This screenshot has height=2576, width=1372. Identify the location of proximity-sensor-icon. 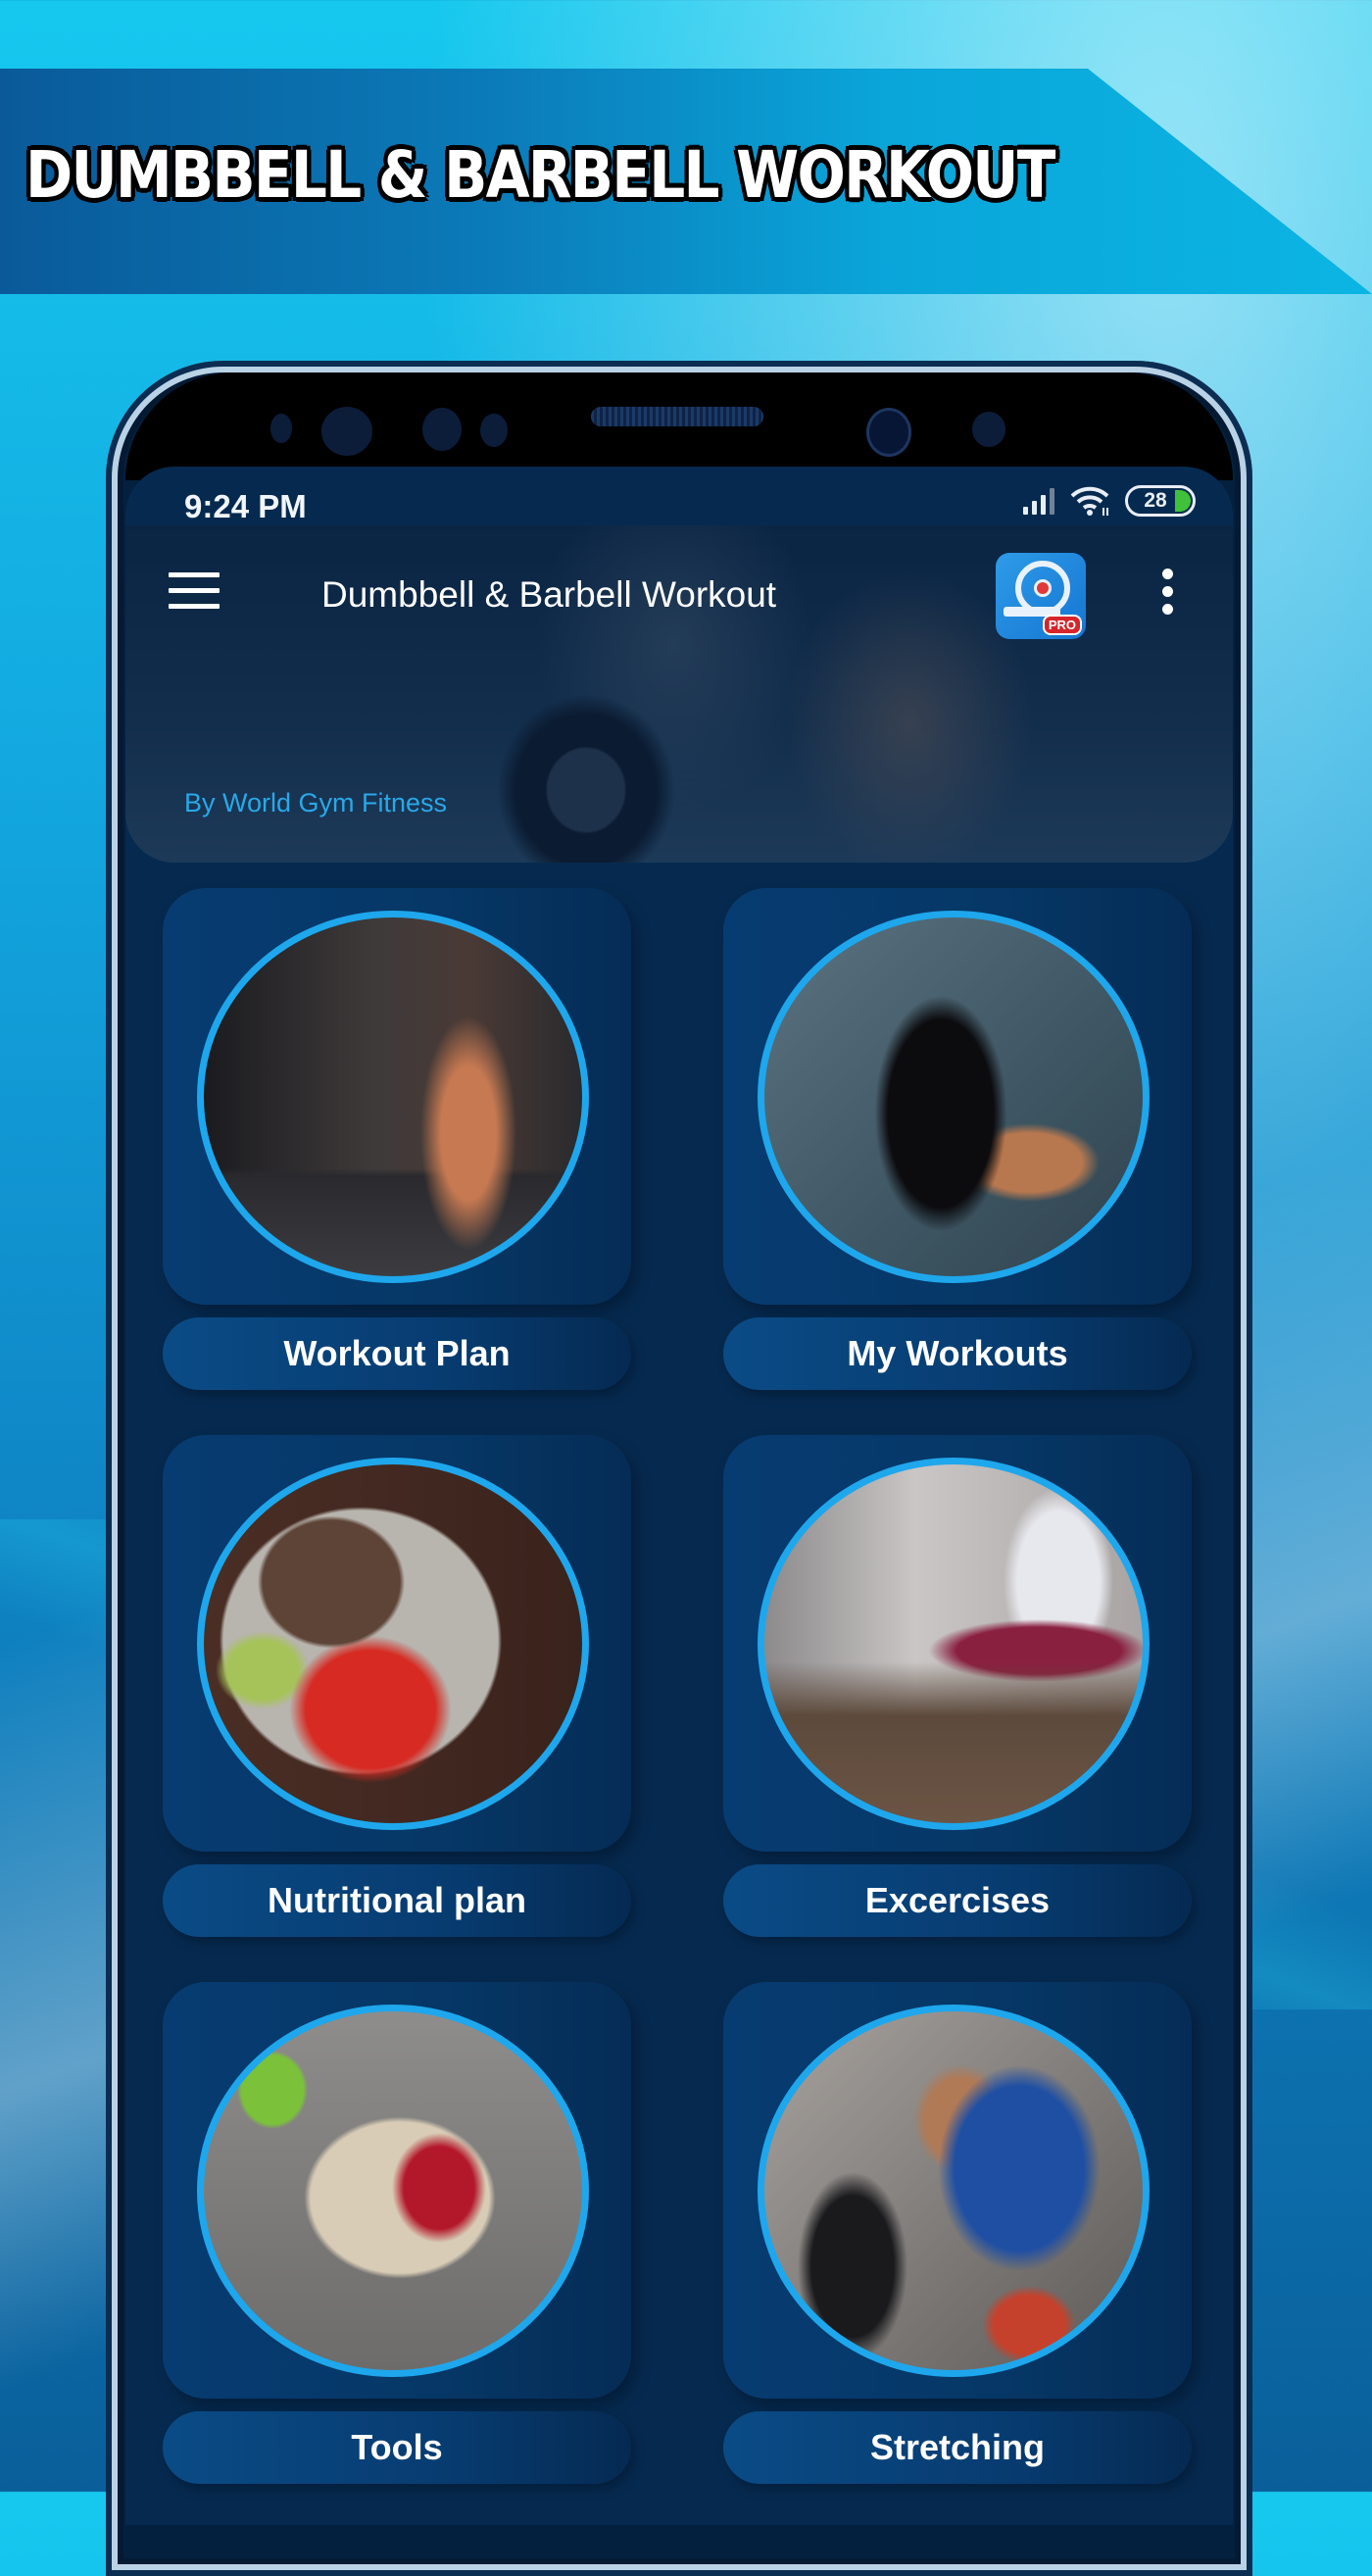
(281, 428).